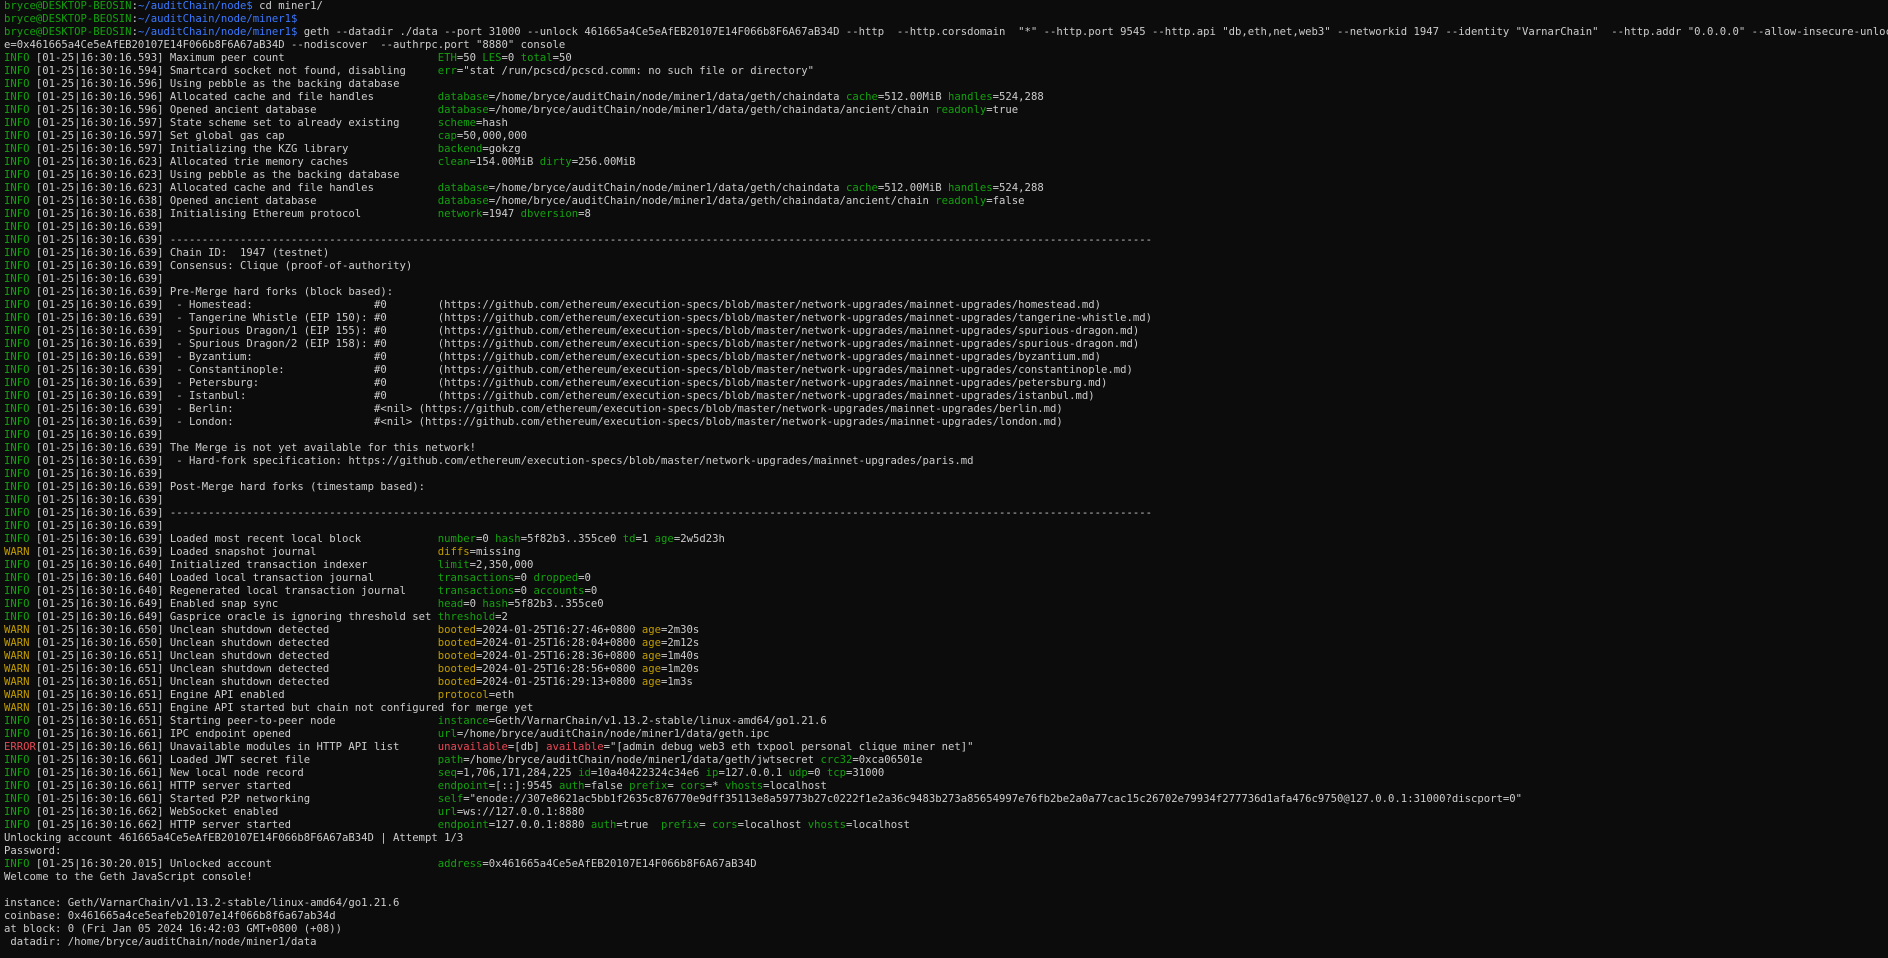 The image size is (1888, 958). Describe the element at coordinates (970, 188) in the screenshot. I see `log-key: handles` at that location.